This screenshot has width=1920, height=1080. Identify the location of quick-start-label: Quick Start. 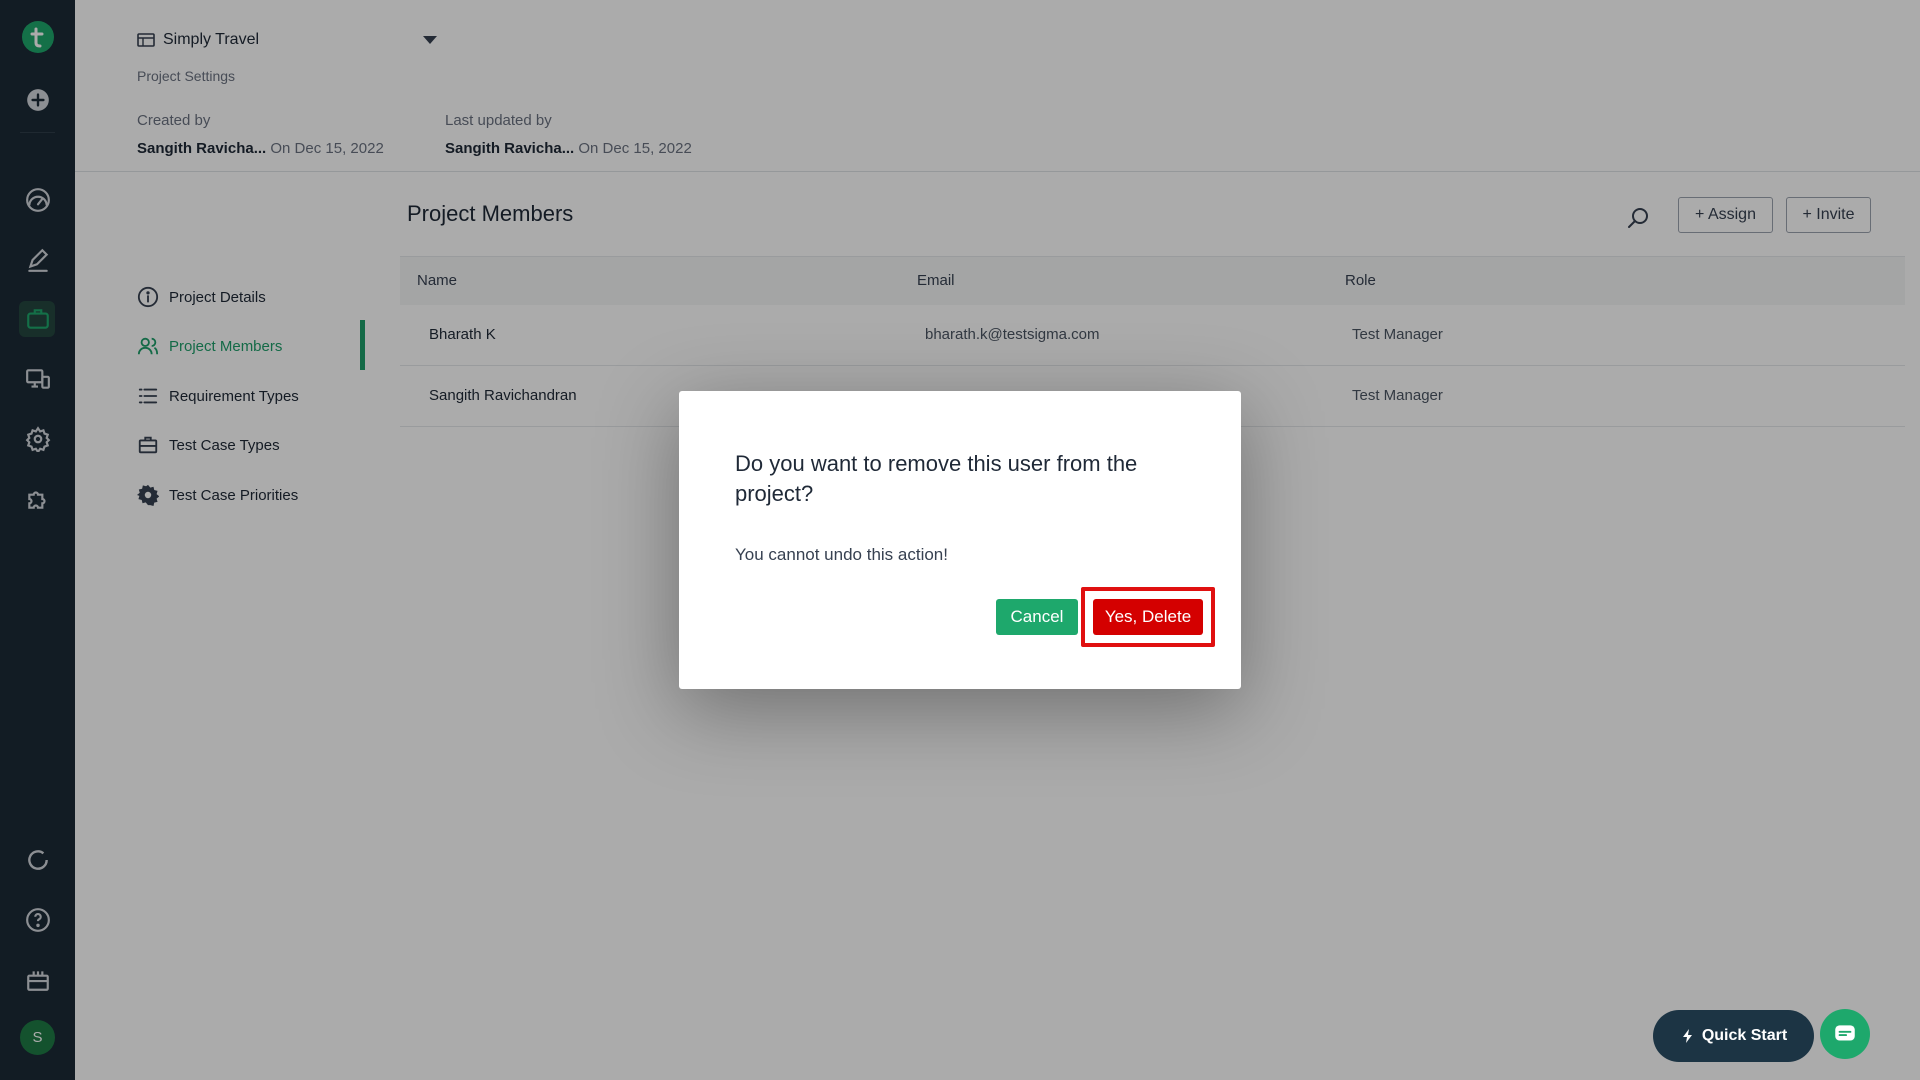
(1744, 1035).